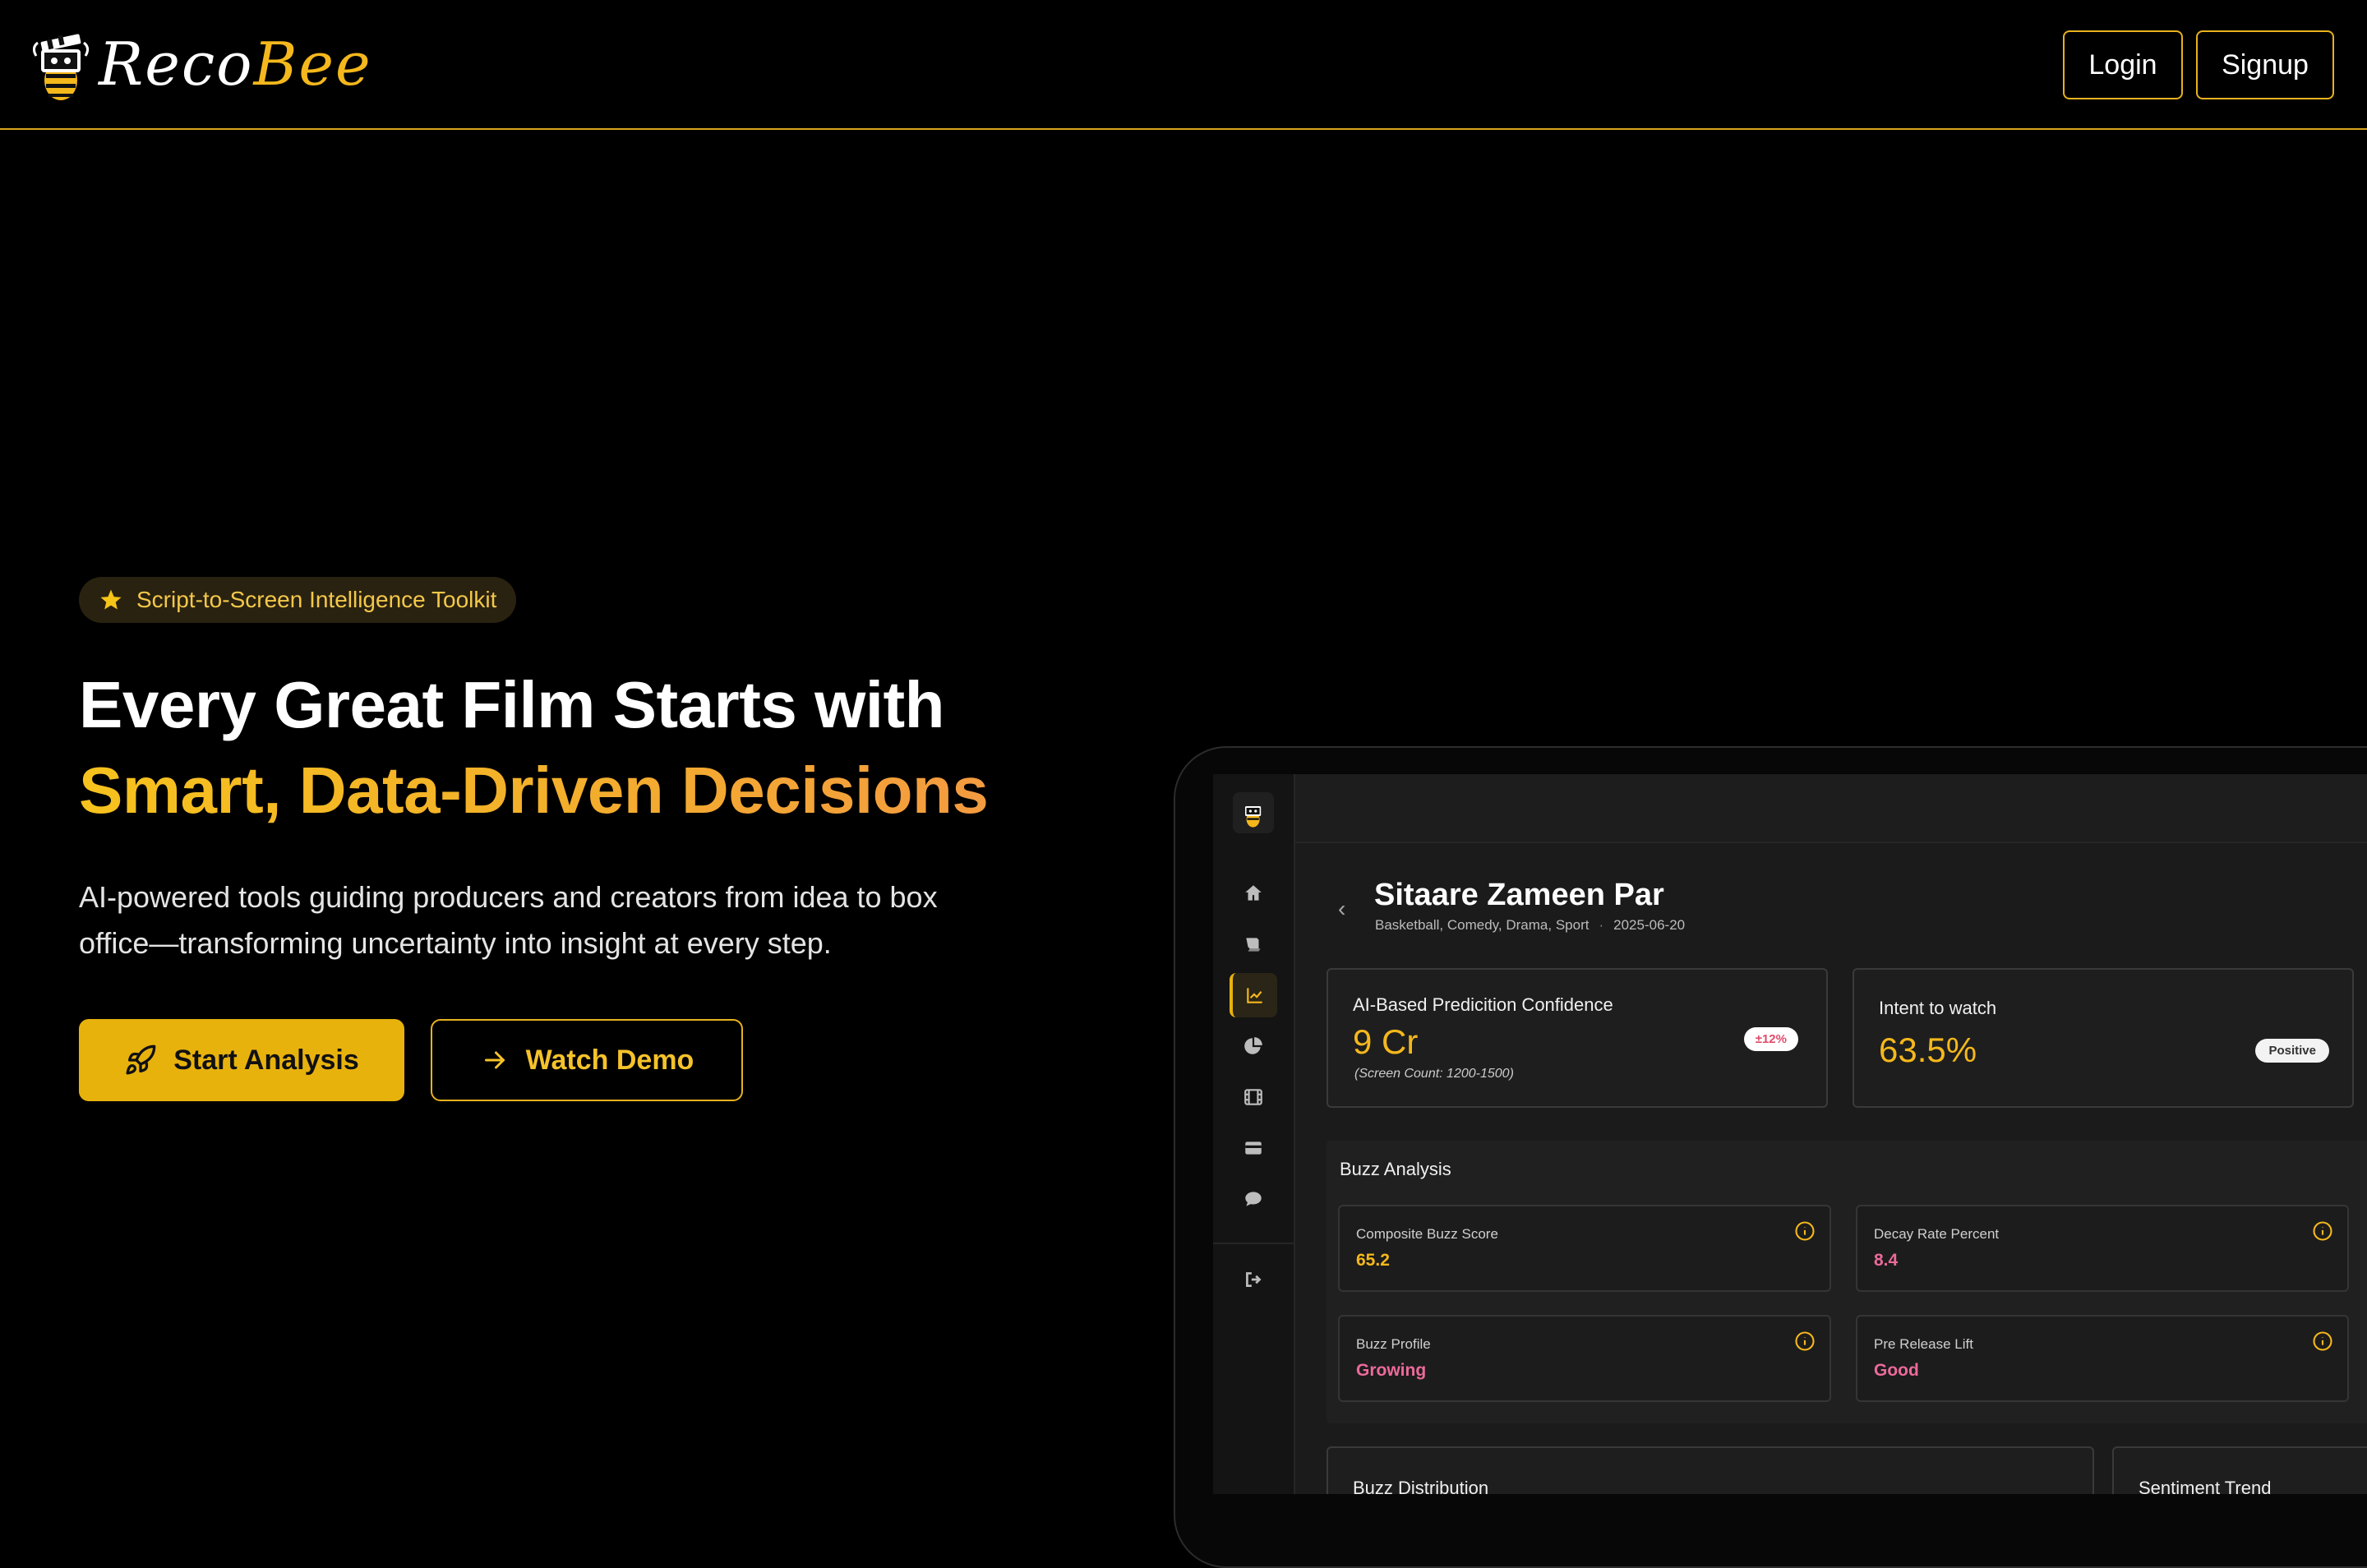 The width and height of the screenshot is (2367, 1568). I want to click on login-button: Login, so click(2123, 64).